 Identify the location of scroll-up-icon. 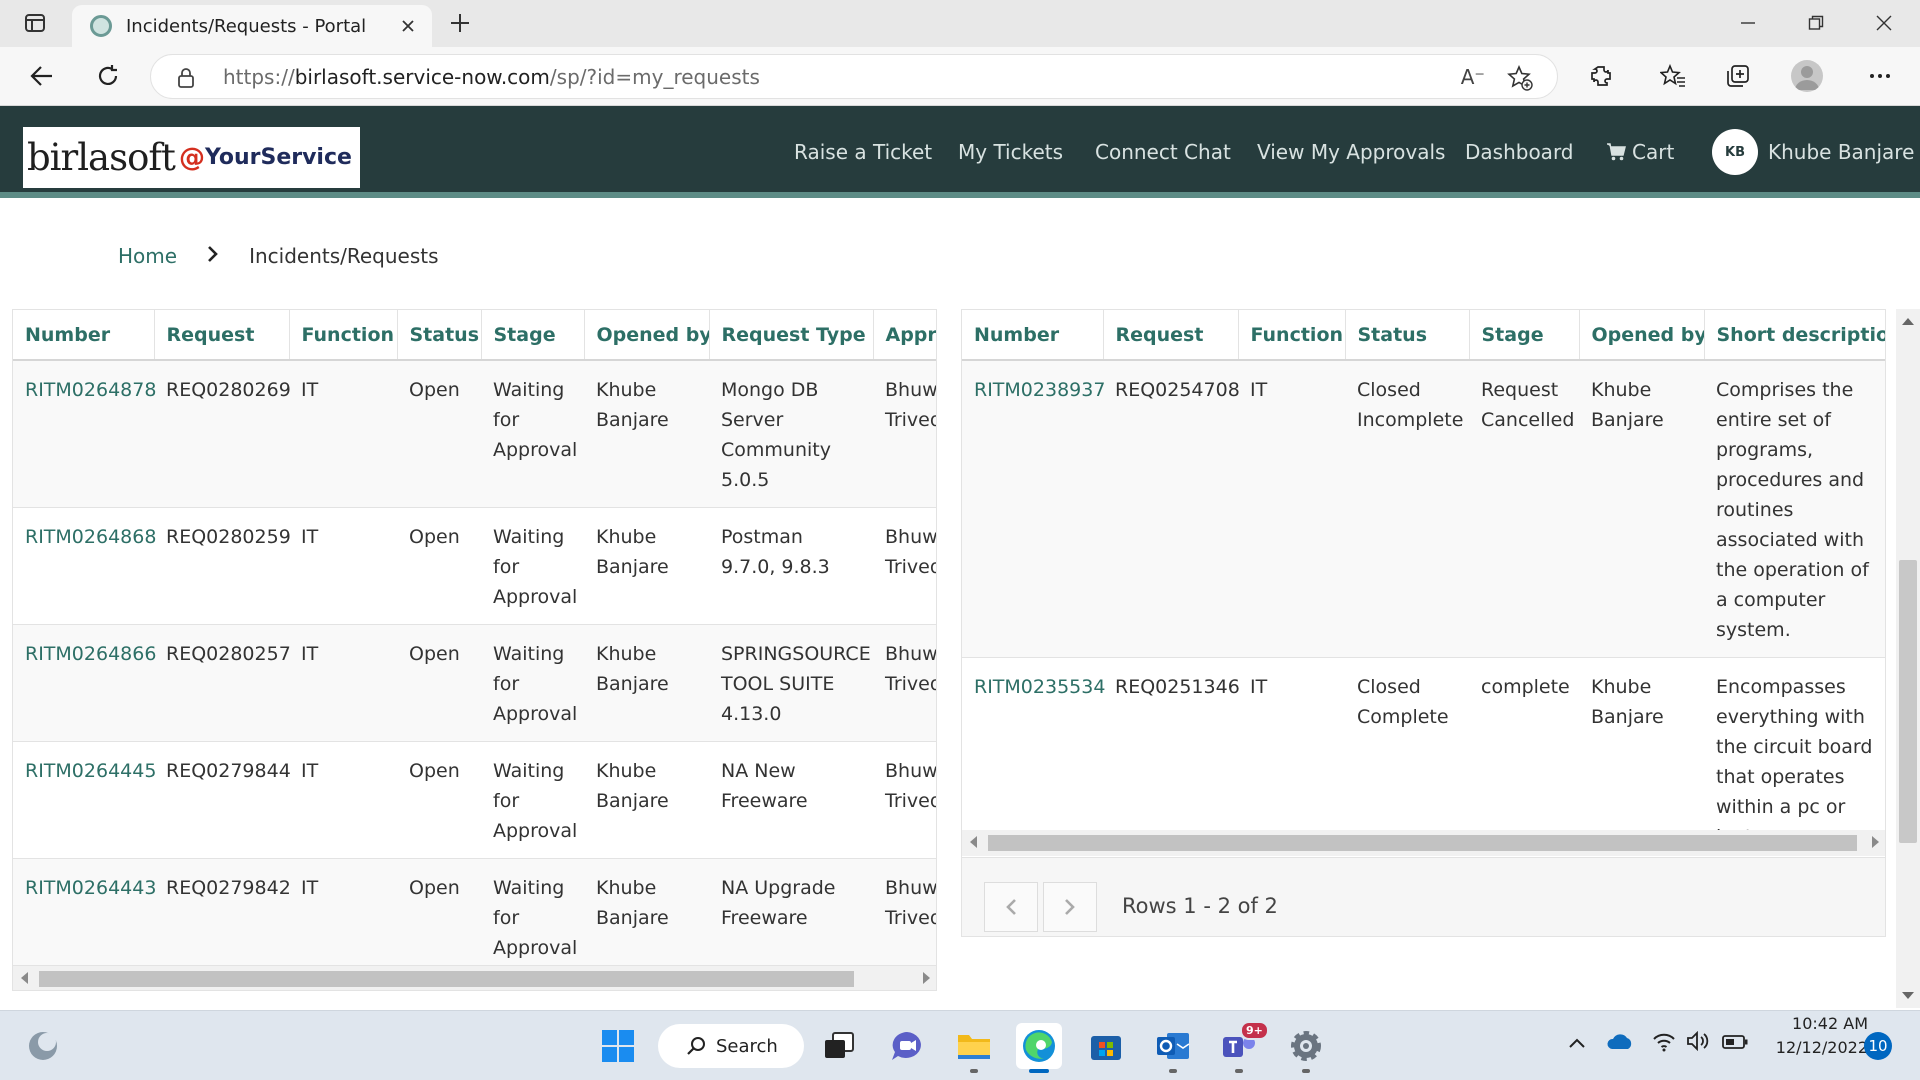
(1908, 321).